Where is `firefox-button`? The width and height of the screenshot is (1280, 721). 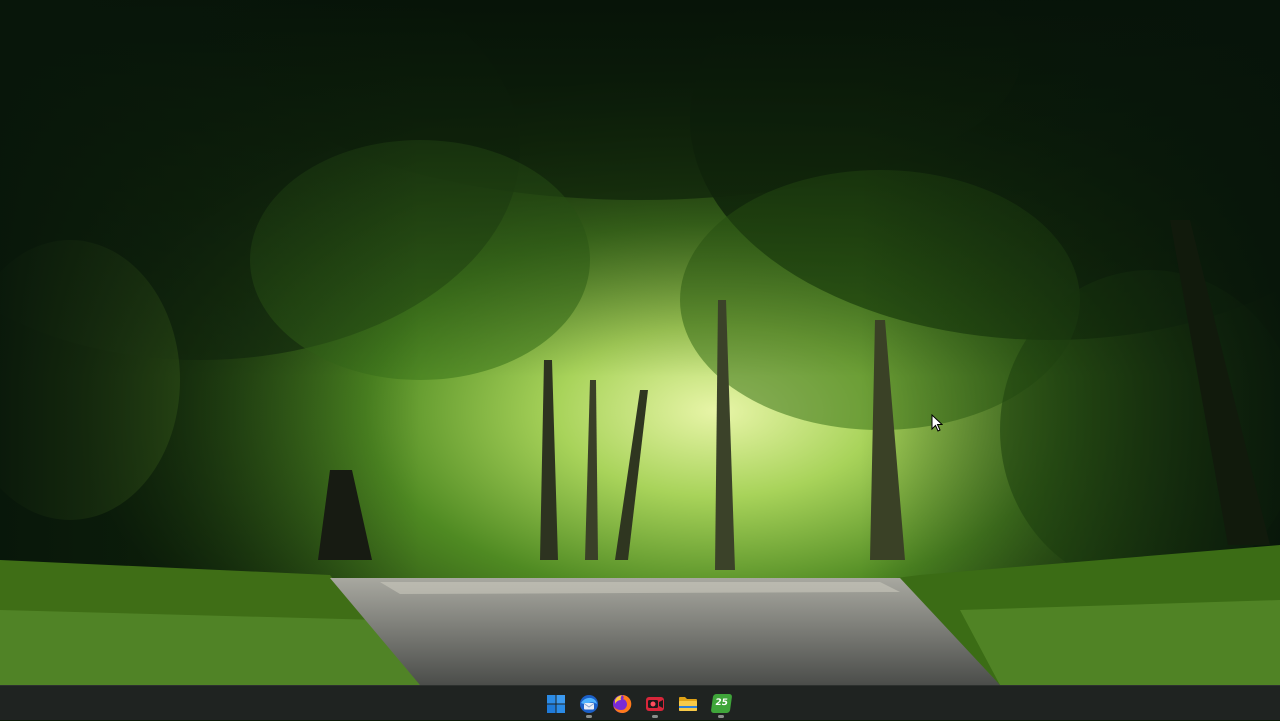 firefox-button is located at coordinates (622, 704).